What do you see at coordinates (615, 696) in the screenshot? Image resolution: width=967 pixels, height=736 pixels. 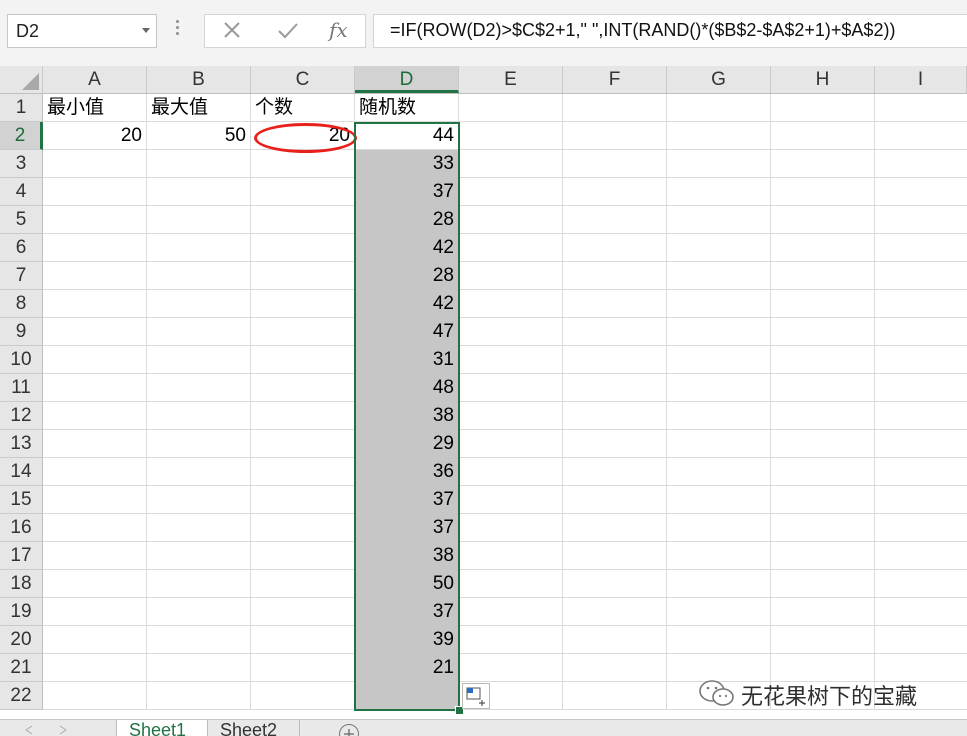 I see `cell-f22` at bounding box center [615, 696].